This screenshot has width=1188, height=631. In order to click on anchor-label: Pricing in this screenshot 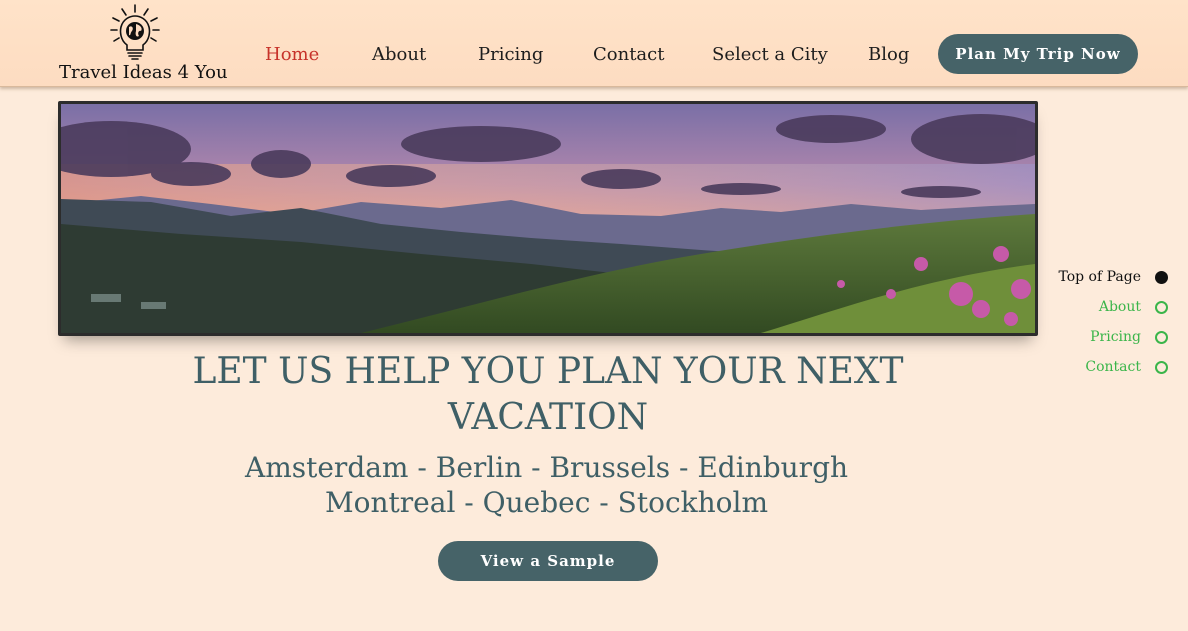, I will do `click(1115, 337)`.